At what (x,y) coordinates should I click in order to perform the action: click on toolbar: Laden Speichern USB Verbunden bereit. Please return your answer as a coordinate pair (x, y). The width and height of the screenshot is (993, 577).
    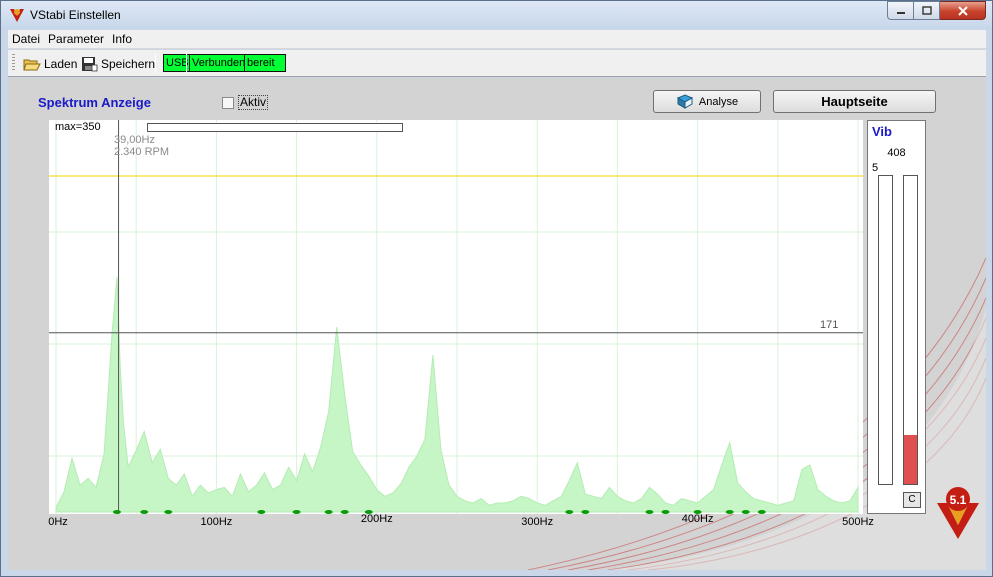
    Looking at the image, I should click on (497, 63).